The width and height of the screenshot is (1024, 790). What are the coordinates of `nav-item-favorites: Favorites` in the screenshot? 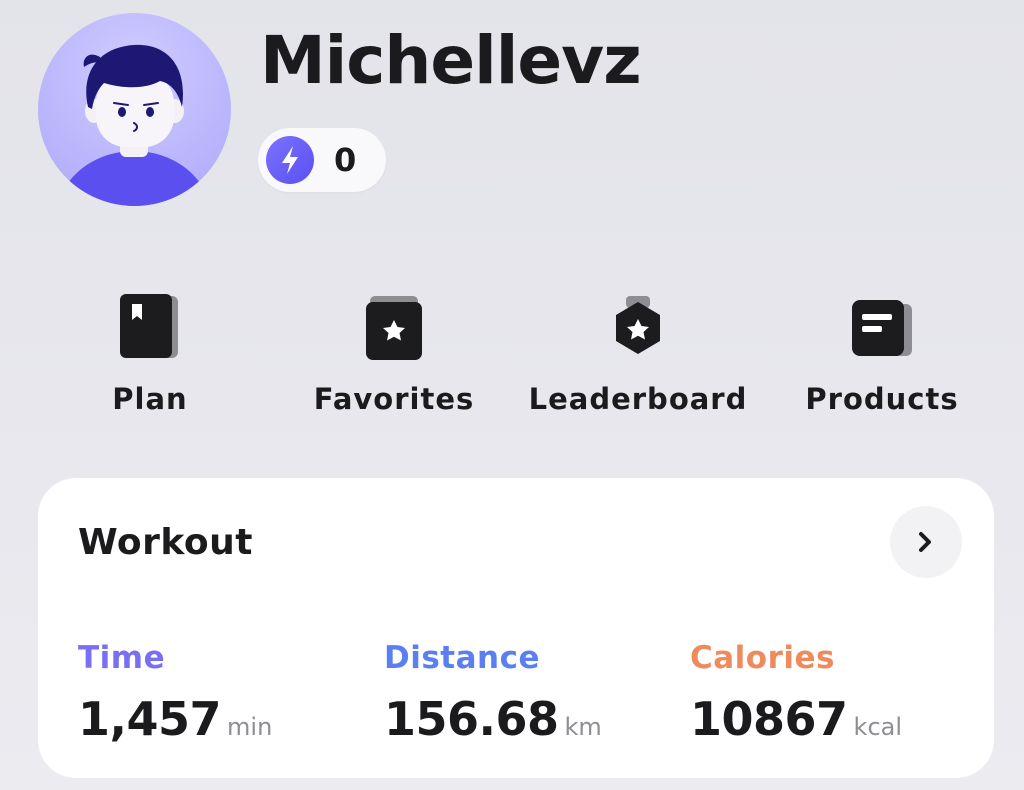 It's located at (394, 356).